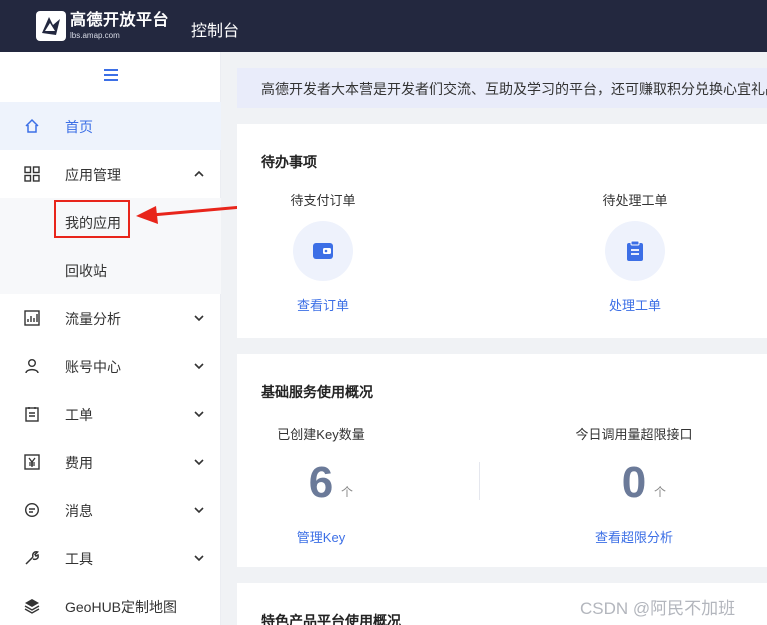 This screenshot has width=767, height=625. What do you see at coordinates (120, 20) in the screenshot?
I see `logo-title: 高德开放平台` at bounding box center [120, 20].